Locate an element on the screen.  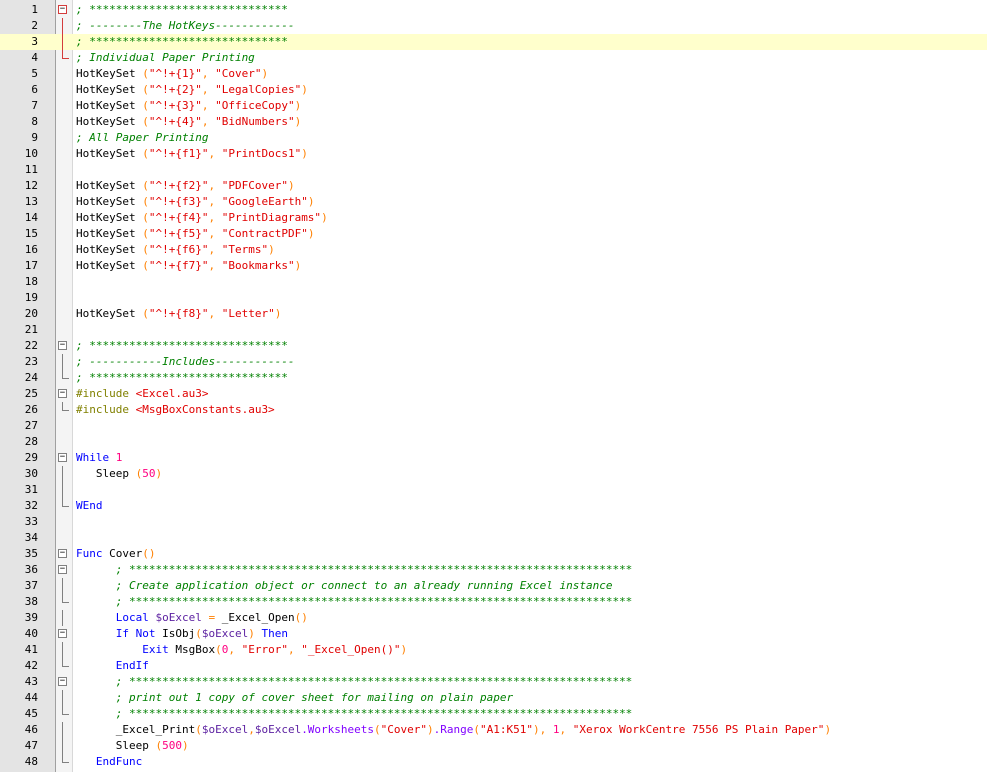
code-line: 39 Local $oExcel = _Excel_Open() is located at coordinates (493, 618).